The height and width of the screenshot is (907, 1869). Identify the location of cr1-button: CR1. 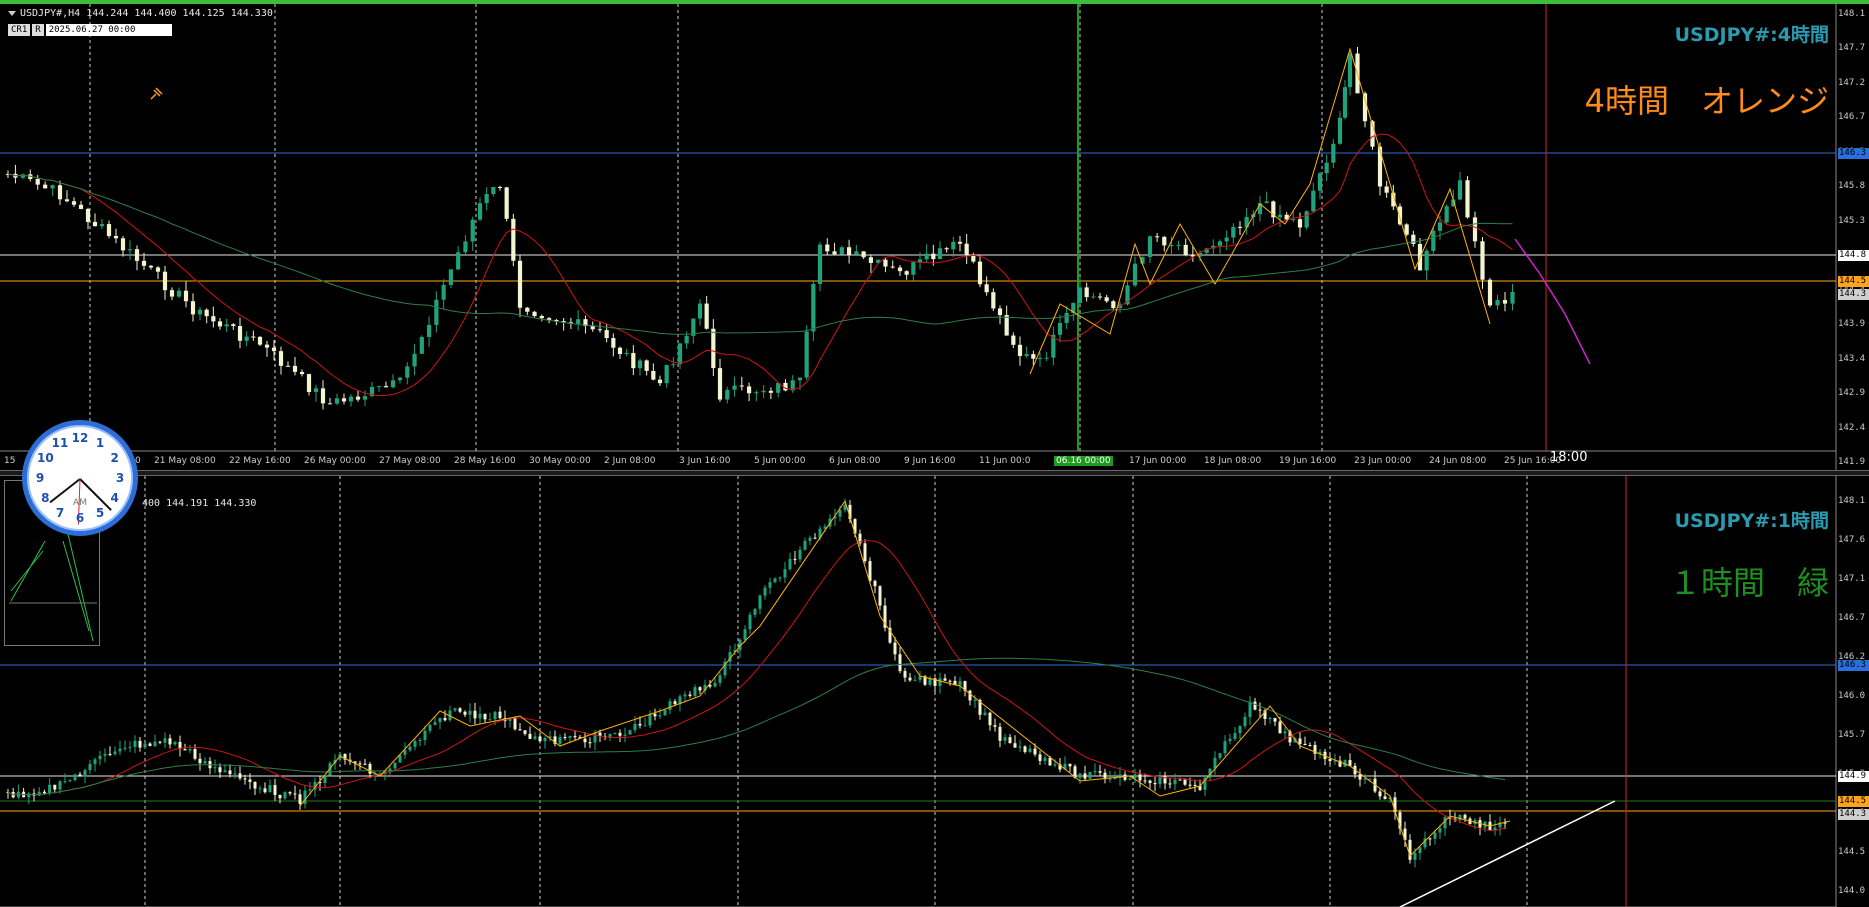
(19, 30).